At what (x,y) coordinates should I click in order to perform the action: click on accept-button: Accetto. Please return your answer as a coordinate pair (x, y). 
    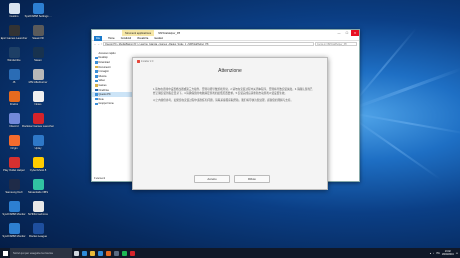
    Looking at the image, I should click on (212, 179).